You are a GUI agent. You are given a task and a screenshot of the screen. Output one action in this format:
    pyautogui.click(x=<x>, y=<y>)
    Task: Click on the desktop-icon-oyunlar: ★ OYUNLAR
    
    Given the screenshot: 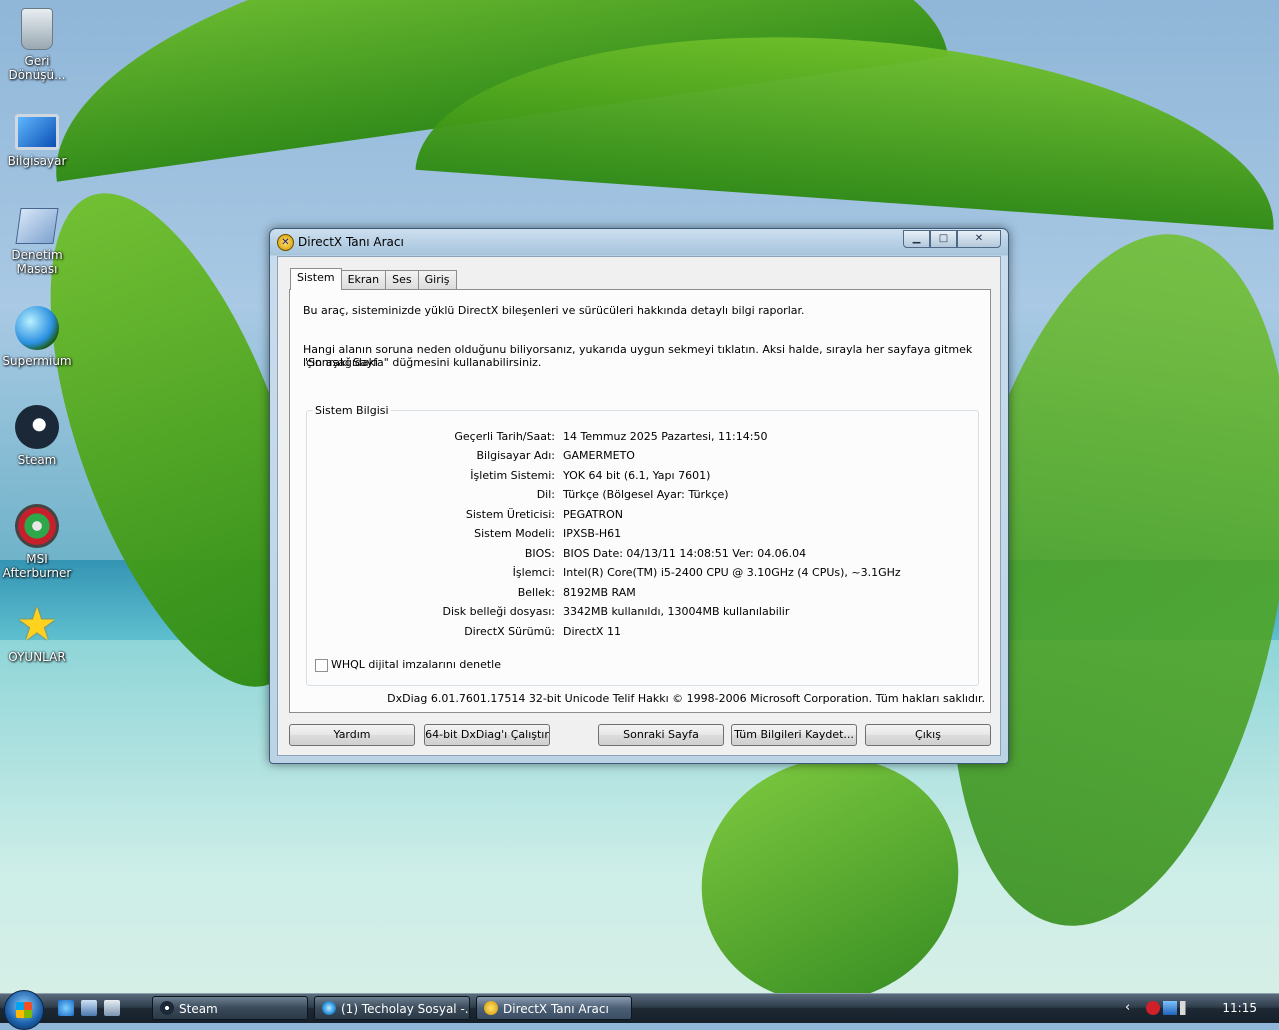 What is the action you would take?
    pyautogui.click(x=37, y=630)
    